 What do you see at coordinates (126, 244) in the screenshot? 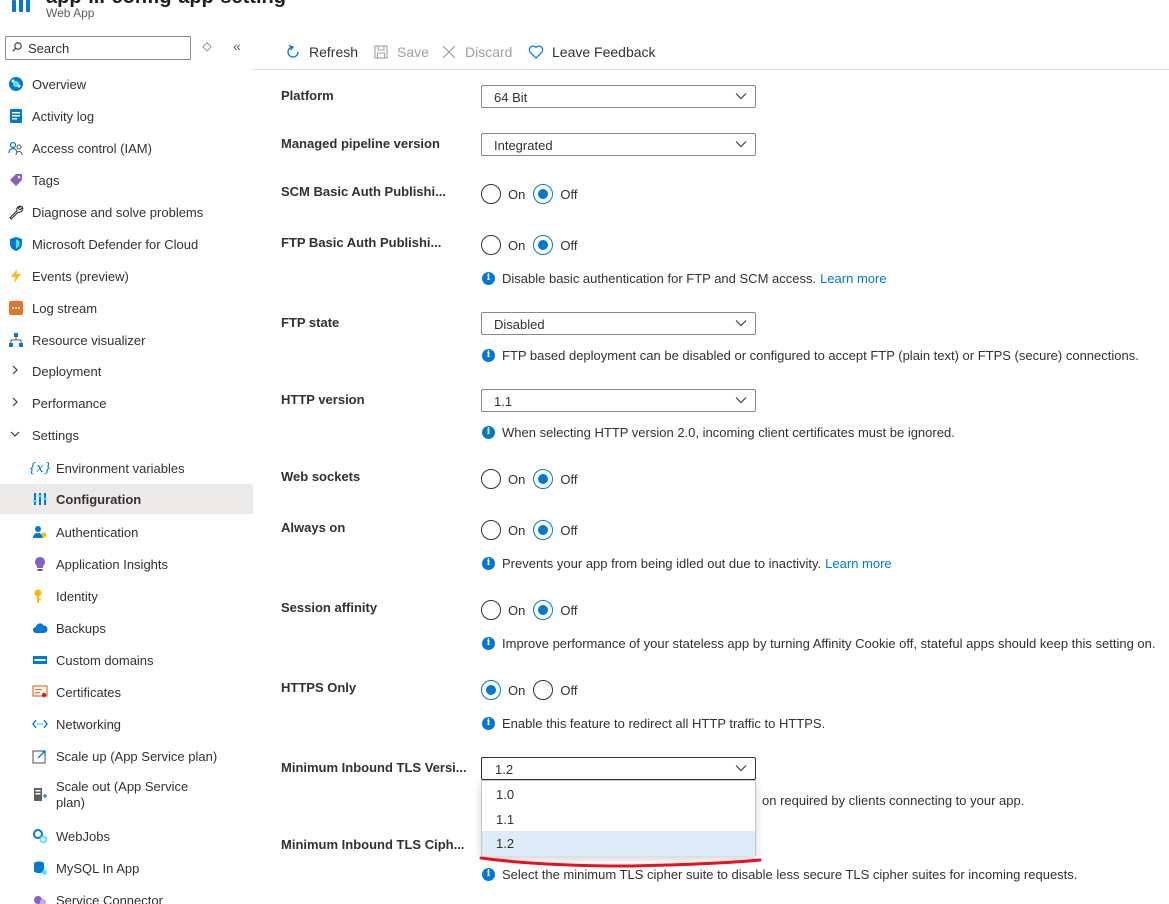
I see `sidebar-item-defender: Microsoft Defender for Cloud` at bounding box center [126, 244].